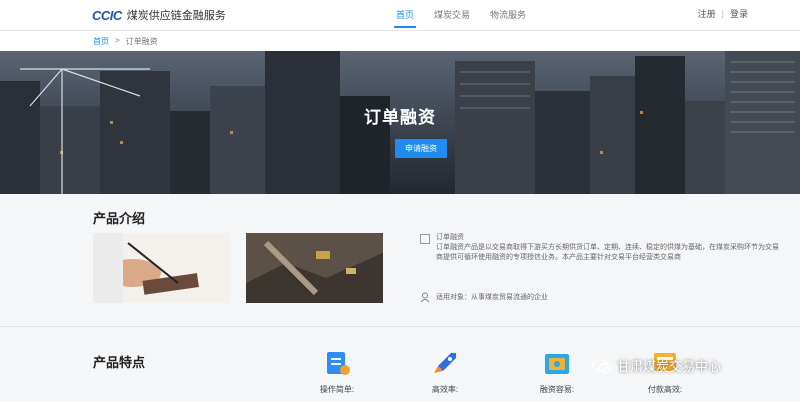 The width and height of the screenshot is (800, 402). Describe the element at coordinates (557, 364) in the screenshot. I see `wallet-icon` at that location.